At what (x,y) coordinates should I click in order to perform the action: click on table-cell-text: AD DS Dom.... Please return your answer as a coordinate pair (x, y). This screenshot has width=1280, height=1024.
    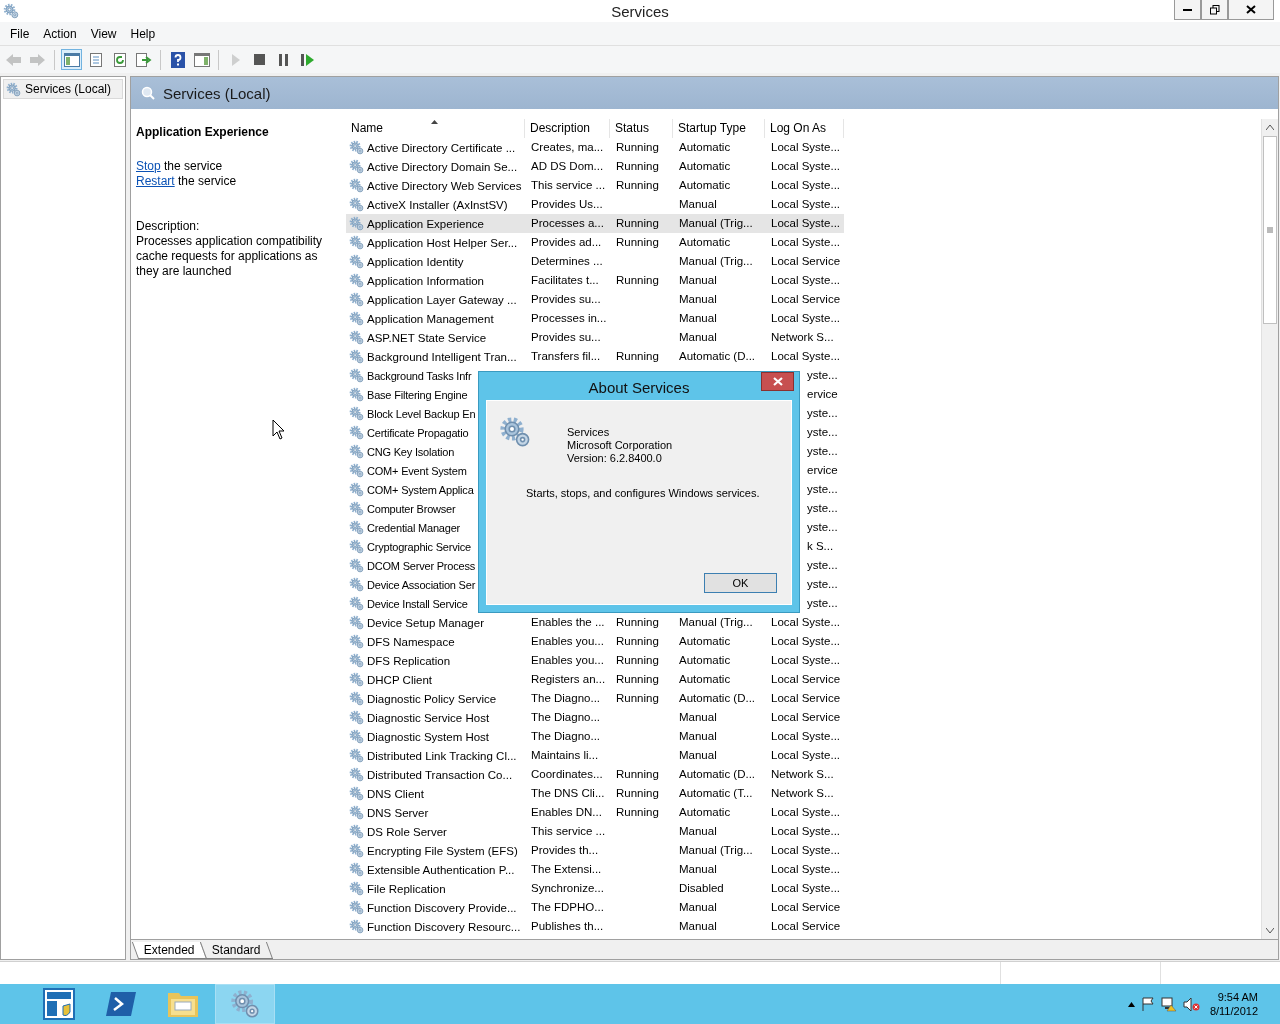
    Looking at the image, I should click on (567, 166).